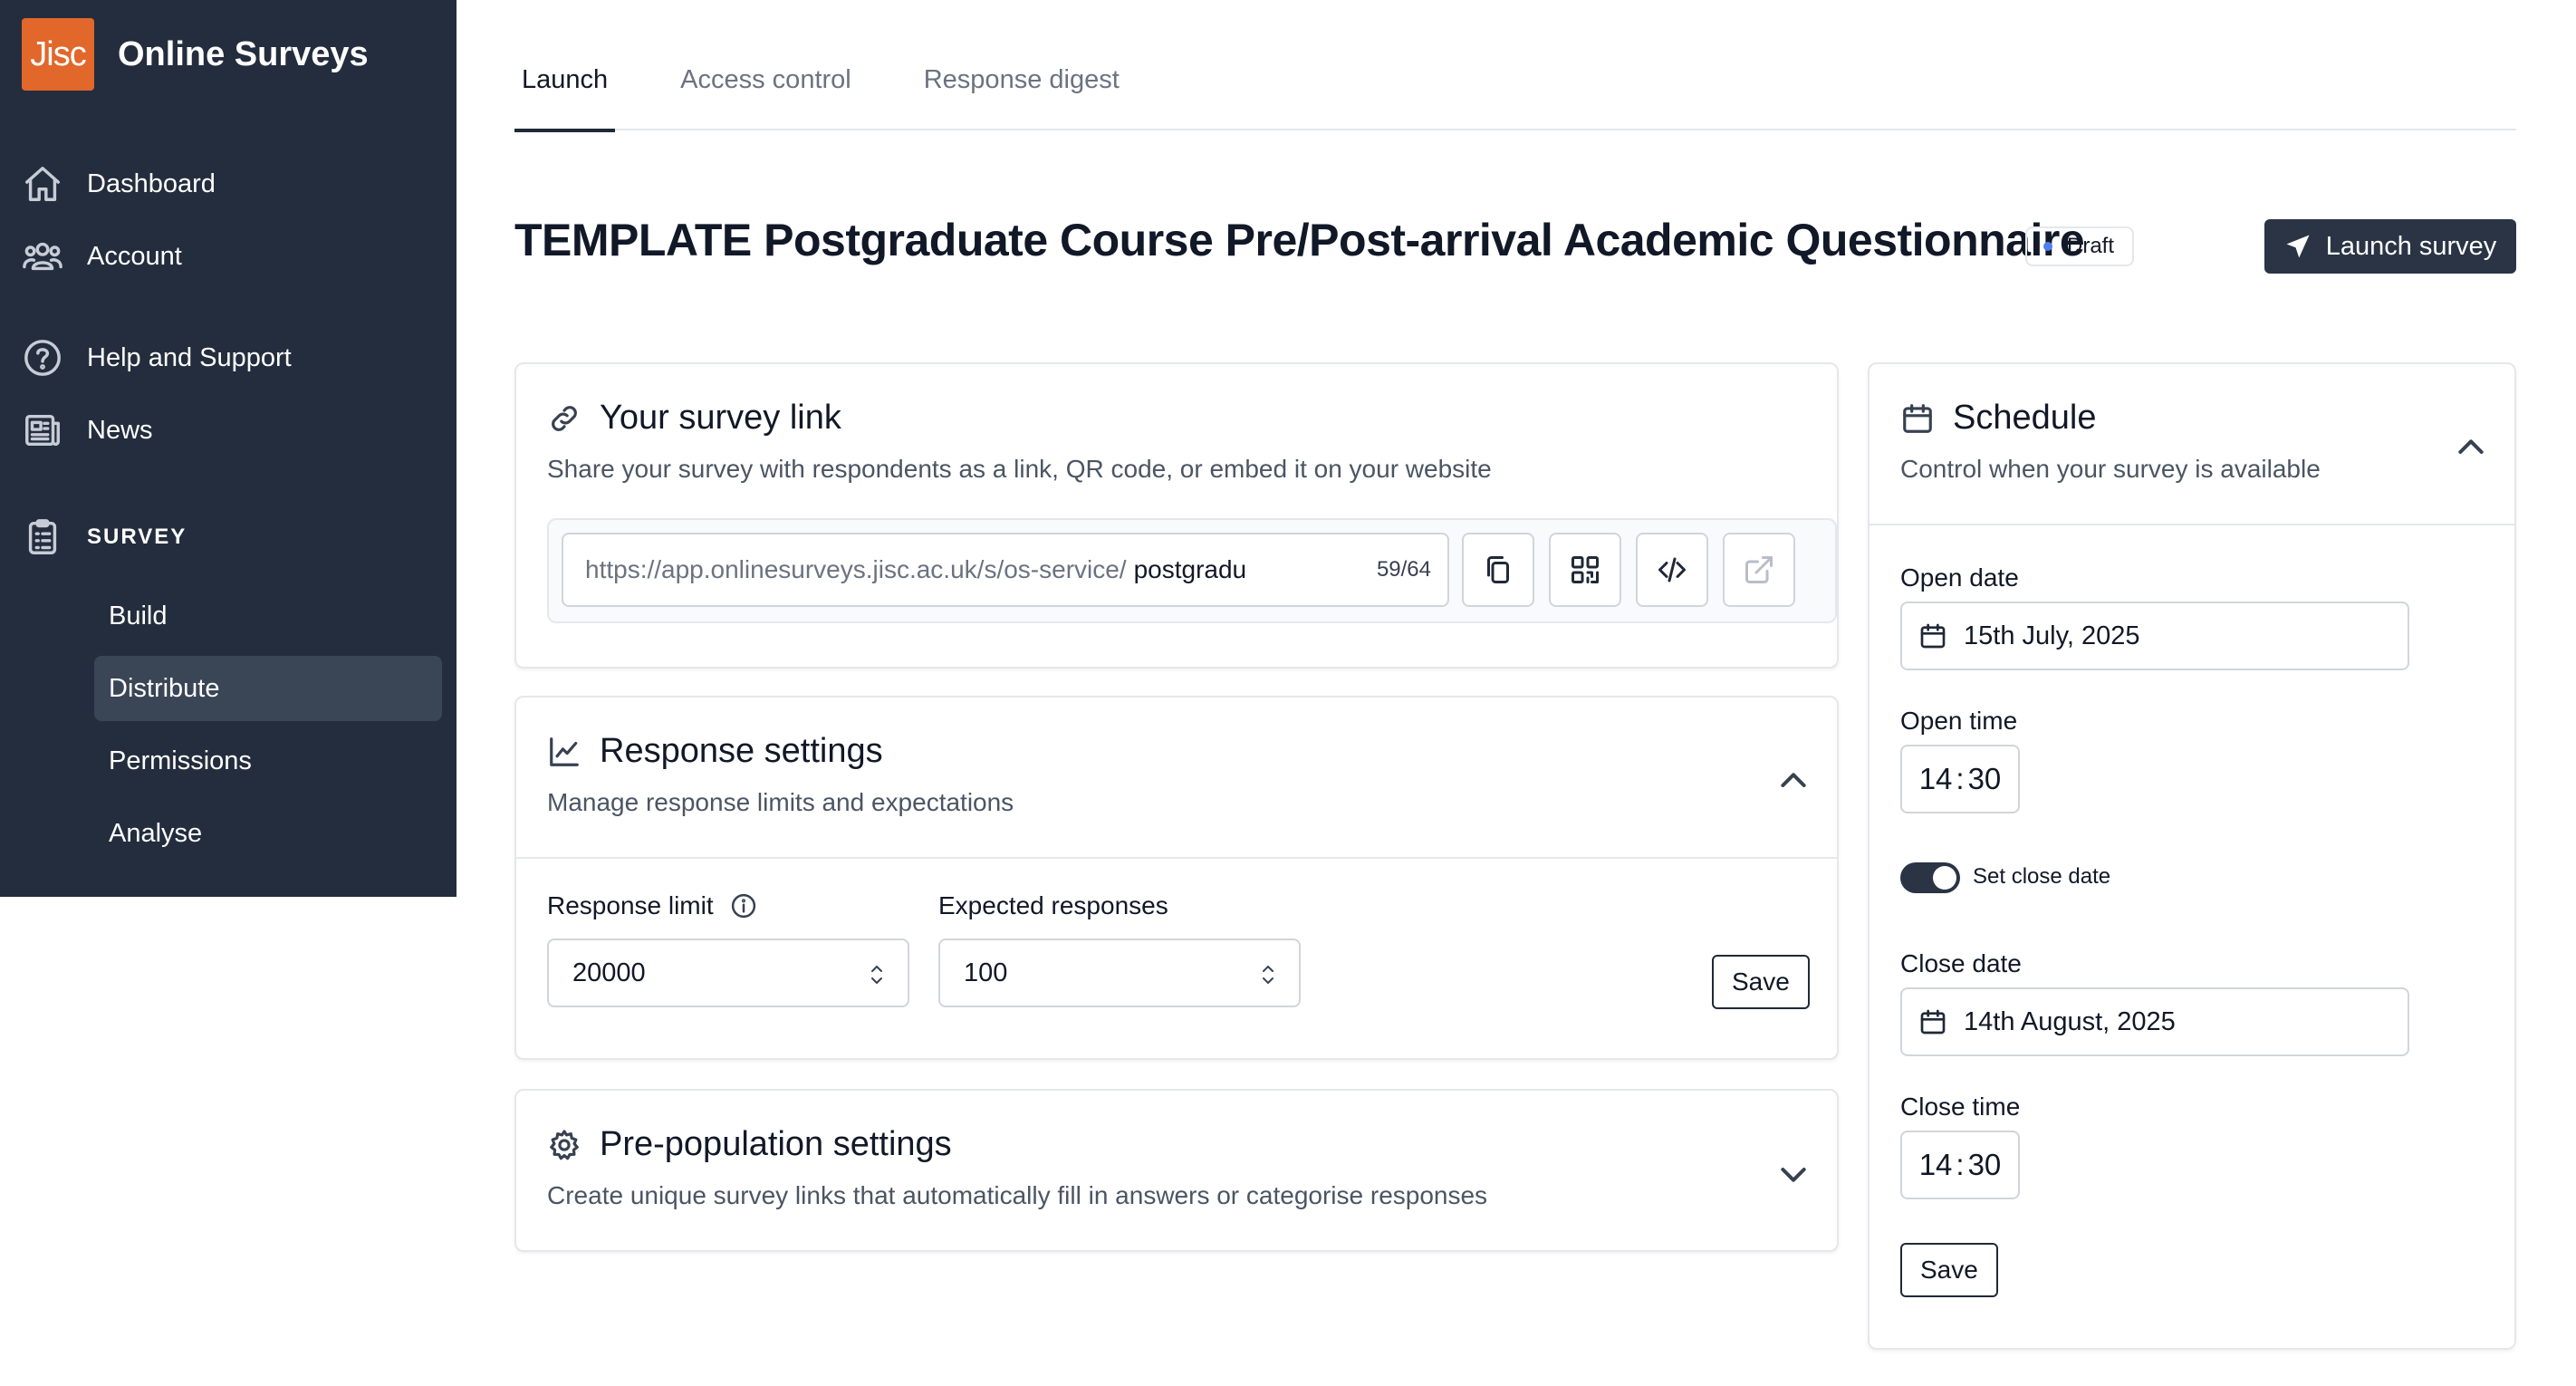 This screenshot has width=2576, height=1386. I want to click on schedule-title-text: Schedule, so click(2025, 418).